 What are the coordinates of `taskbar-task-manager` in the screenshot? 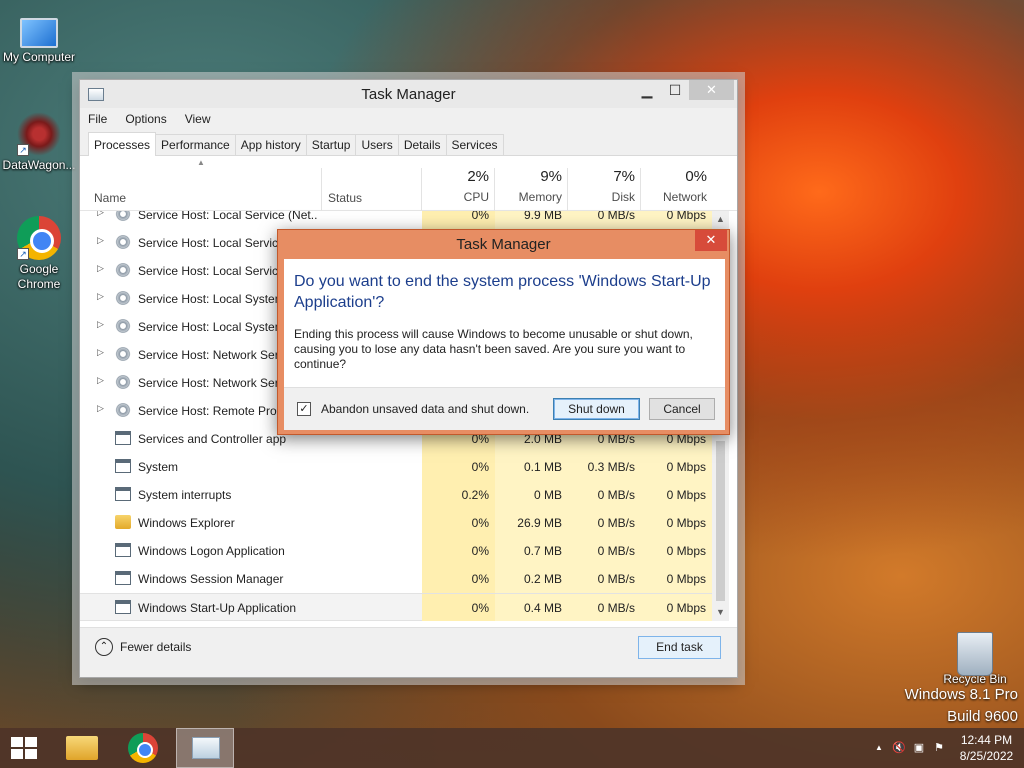 It's located at (205, 748).